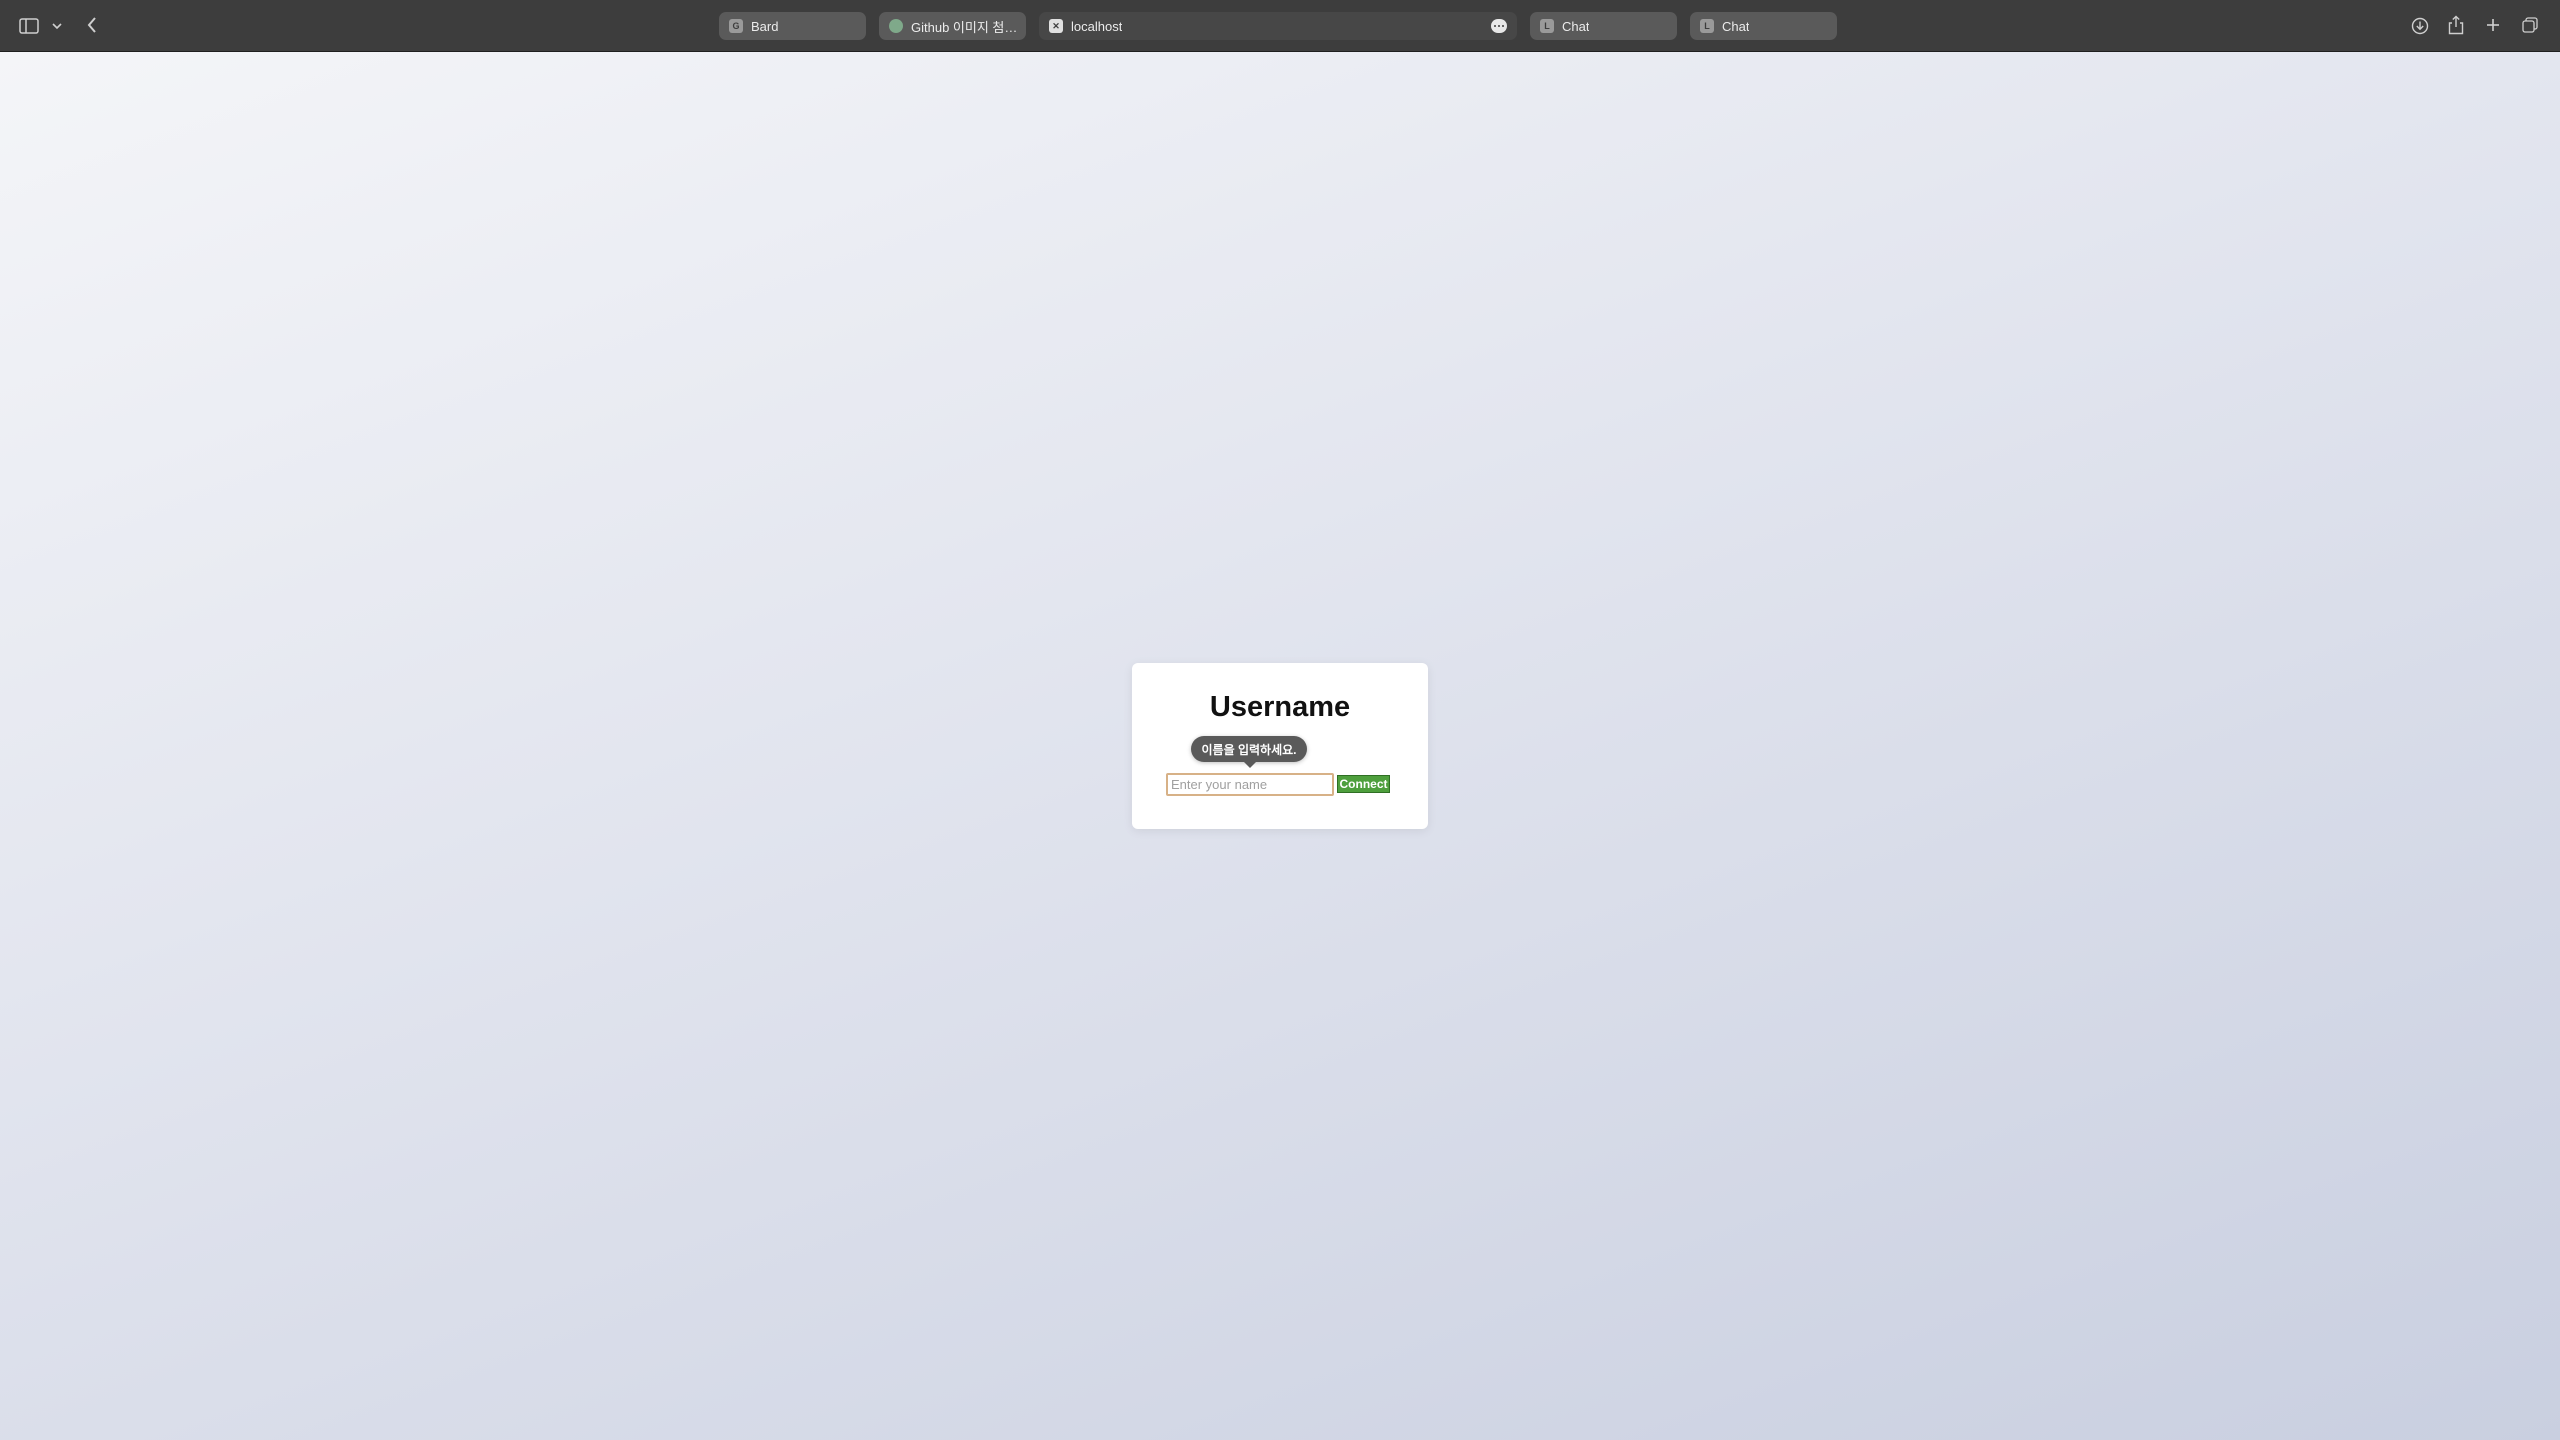 This screenshot has height=1440, width=2560. What do you see at coordinates (1250, 764) in the screenshot?
I see `tooltip-arrow` at bounding box center [1250, 764].